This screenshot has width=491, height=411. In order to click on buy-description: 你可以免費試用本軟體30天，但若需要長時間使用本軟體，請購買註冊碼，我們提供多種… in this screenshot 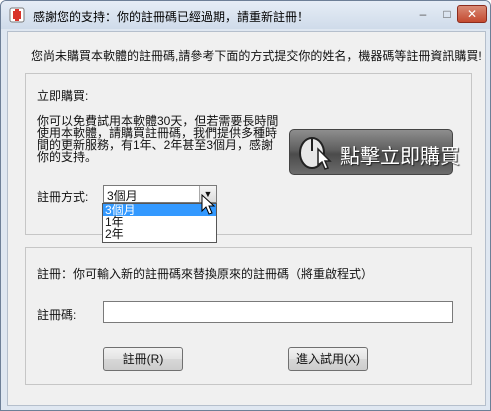, I will do `click(158, 139)`.